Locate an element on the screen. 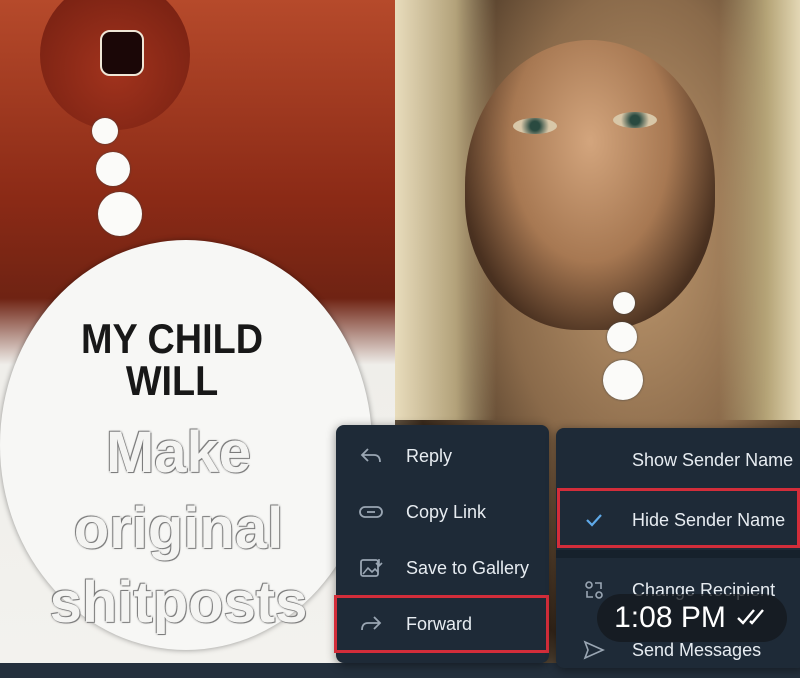 Image resolution: width=800 pixels, height=678 pixels. menu-item-forward: Forward is located at coordinates (442, 624).